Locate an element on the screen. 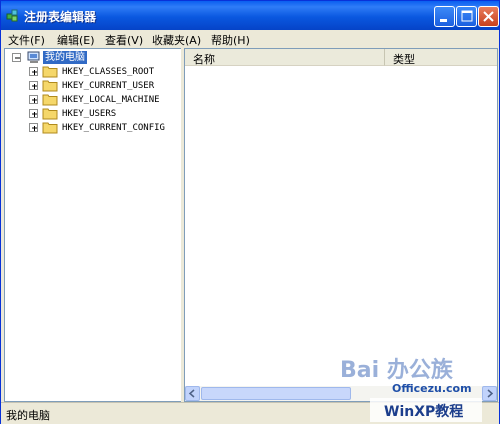 The image size is (500, 424). tree-root: 我的电脑 is located at coordinates (93, 58).